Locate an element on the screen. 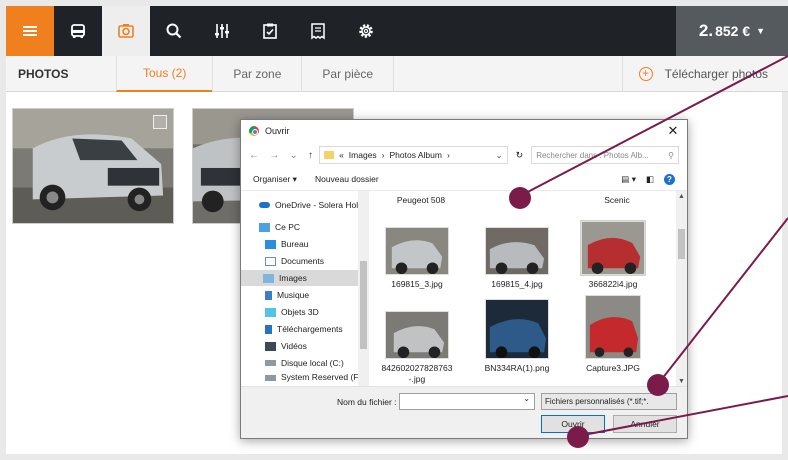 This screenshot has width=788, height=460. path-segment-images: Images is located at coordinates (363, 155).